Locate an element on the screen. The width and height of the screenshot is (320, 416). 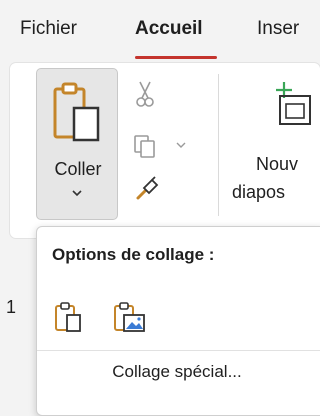
keep-source-formatting-icon is located at coordinates (69, 317).